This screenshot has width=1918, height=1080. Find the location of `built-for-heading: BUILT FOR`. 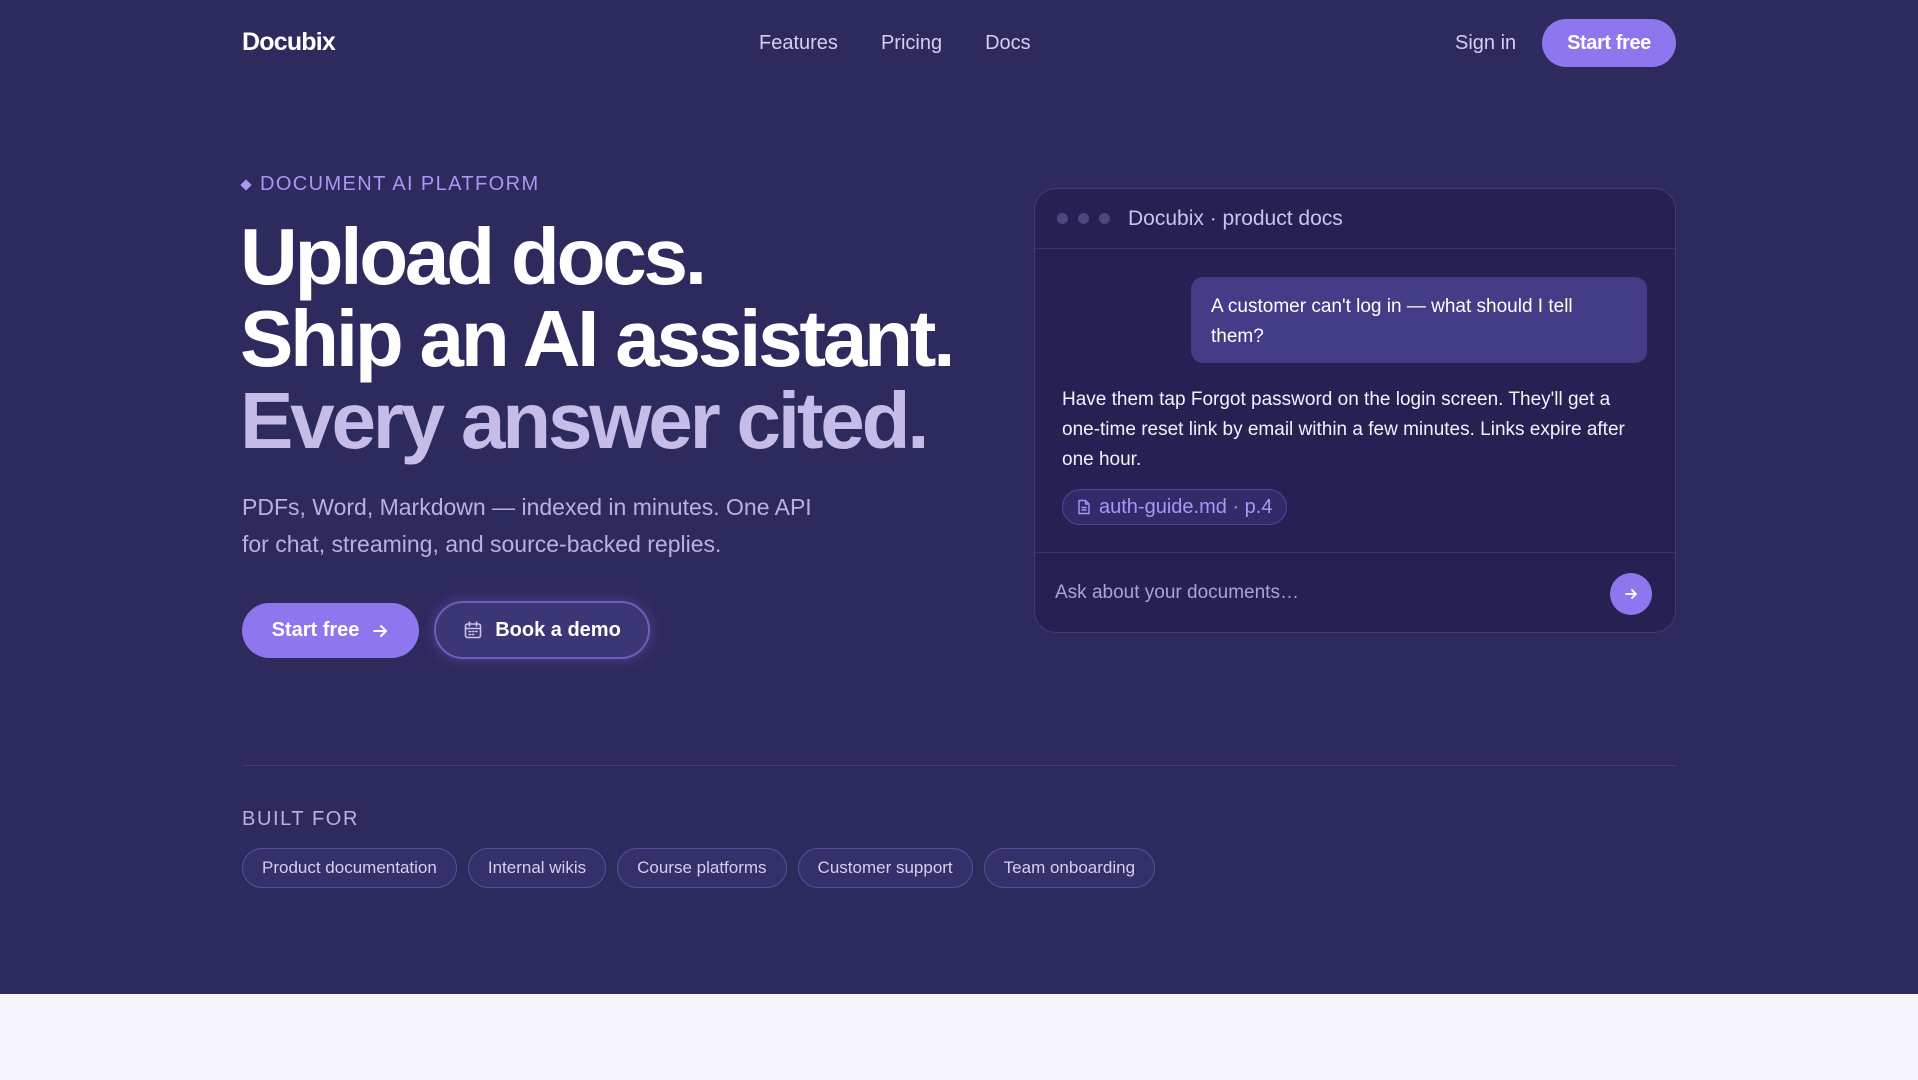

built-for-heading: BUILT FOR is located at coordinates (301, 819).